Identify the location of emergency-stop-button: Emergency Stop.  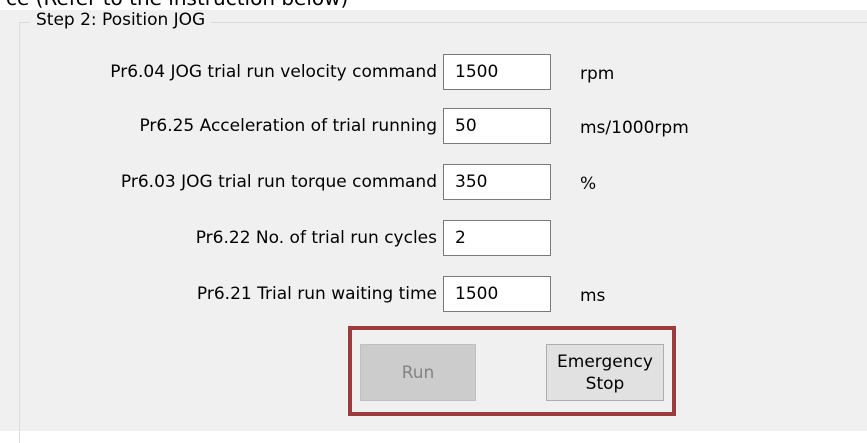
(605, 372).